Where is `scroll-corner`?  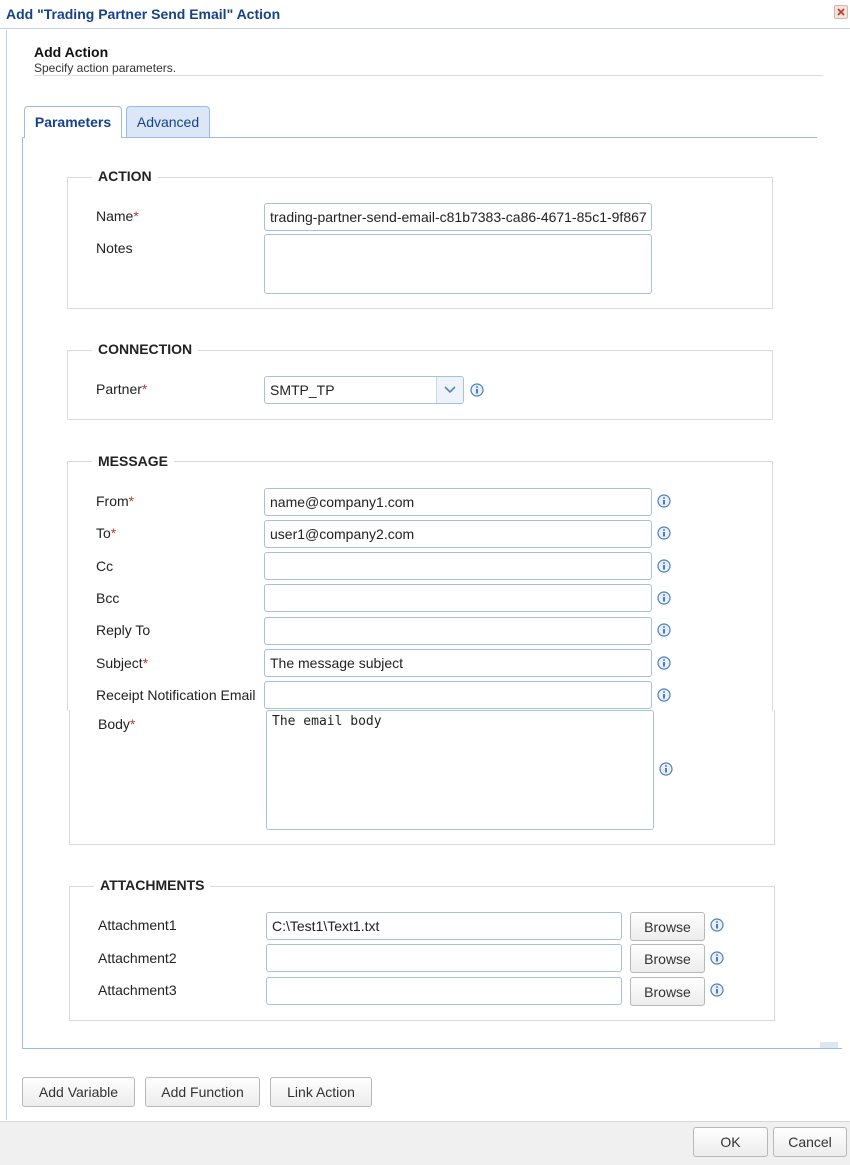
scroll-corner is located at coordinates (829, 1045).